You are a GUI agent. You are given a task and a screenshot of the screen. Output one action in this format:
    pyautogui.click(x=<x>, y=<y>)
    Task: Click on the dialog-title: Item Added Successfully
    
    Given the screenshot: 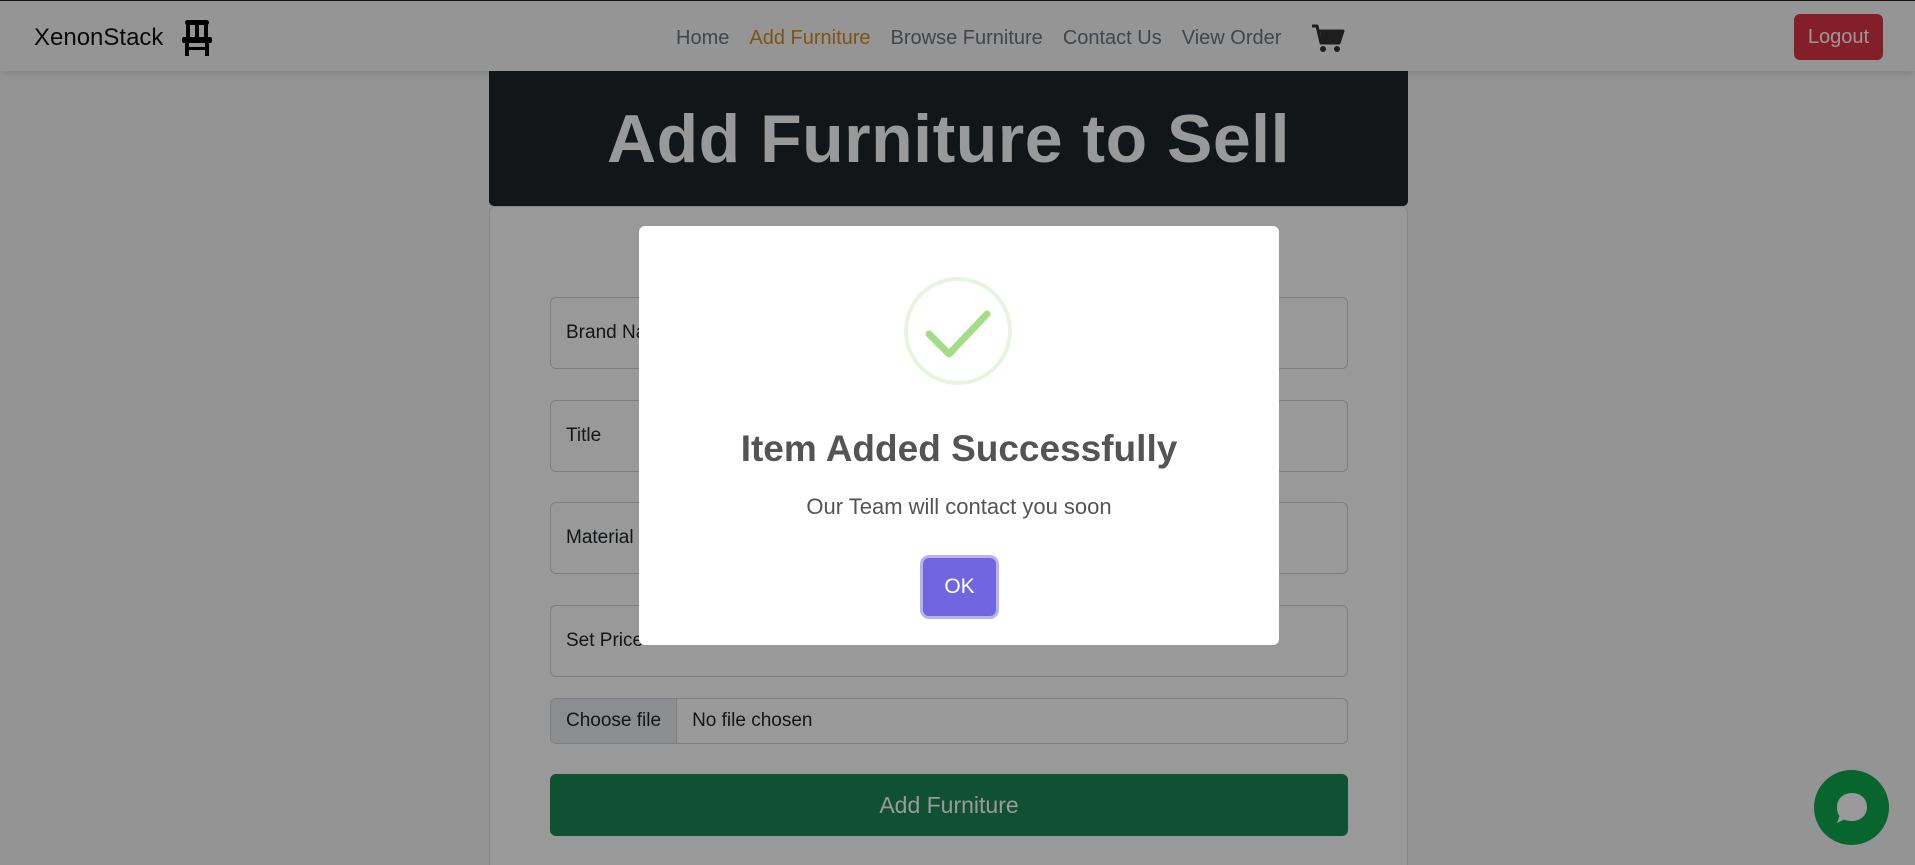 What is the action you would take?
    pyautogui.click(x=959, y=448)
    